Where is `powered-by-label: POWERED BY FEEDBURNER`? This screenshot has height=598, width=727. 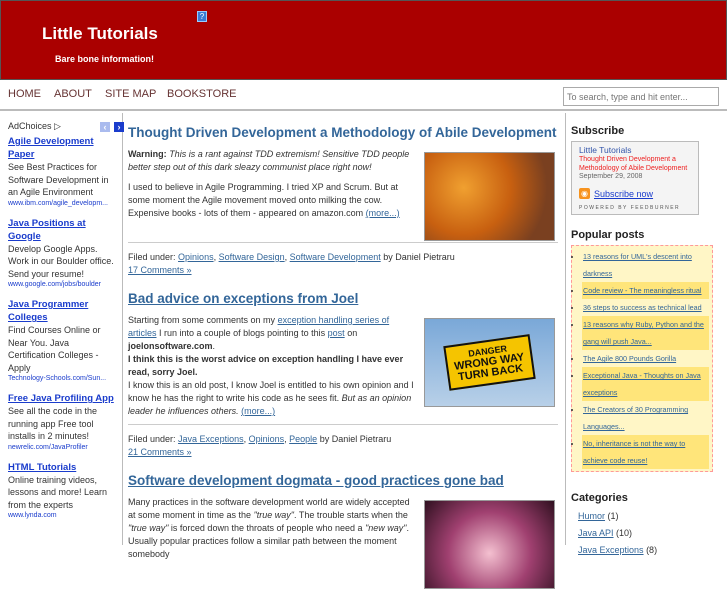
powered-by-label: POWERED BY FEEDBURNER is located at coordinates (630, 208).